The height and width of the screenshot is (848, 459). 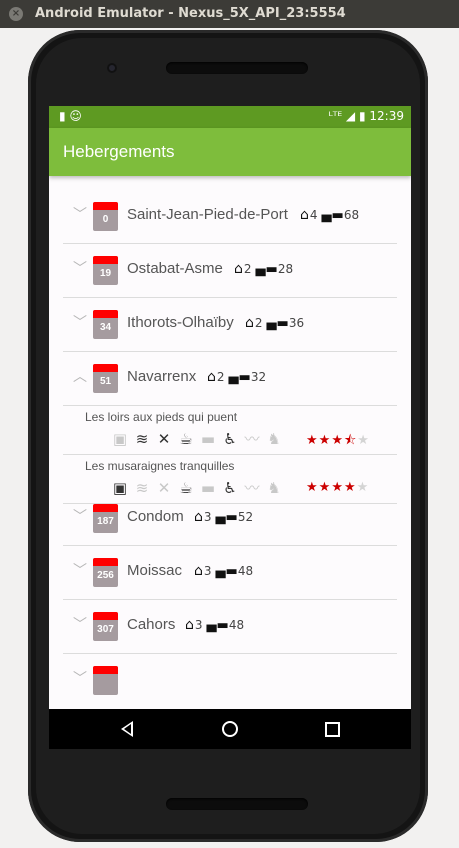 I want to click on stage-city: Ithorots-Olhaïby, so click(x=180, y=322).